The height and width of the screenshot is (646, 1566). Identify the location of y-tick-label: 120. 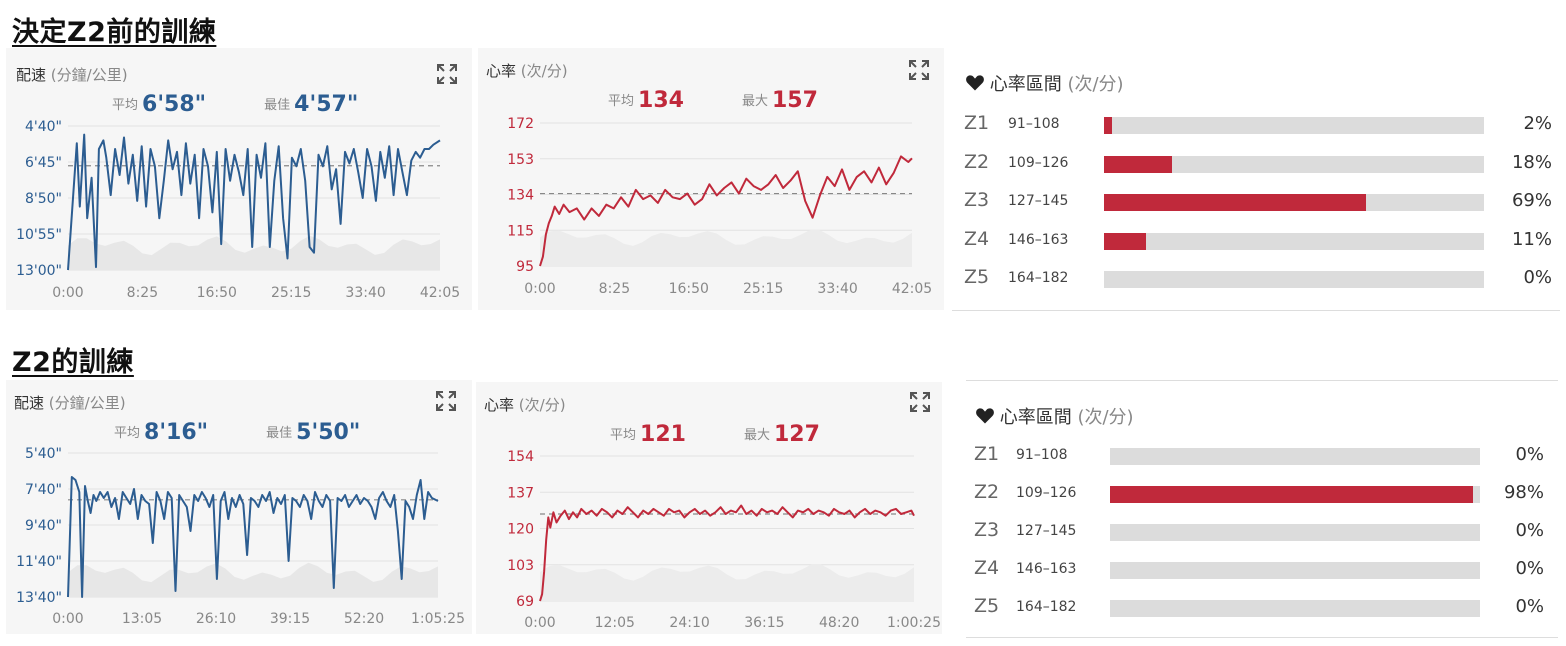
(520, 530).